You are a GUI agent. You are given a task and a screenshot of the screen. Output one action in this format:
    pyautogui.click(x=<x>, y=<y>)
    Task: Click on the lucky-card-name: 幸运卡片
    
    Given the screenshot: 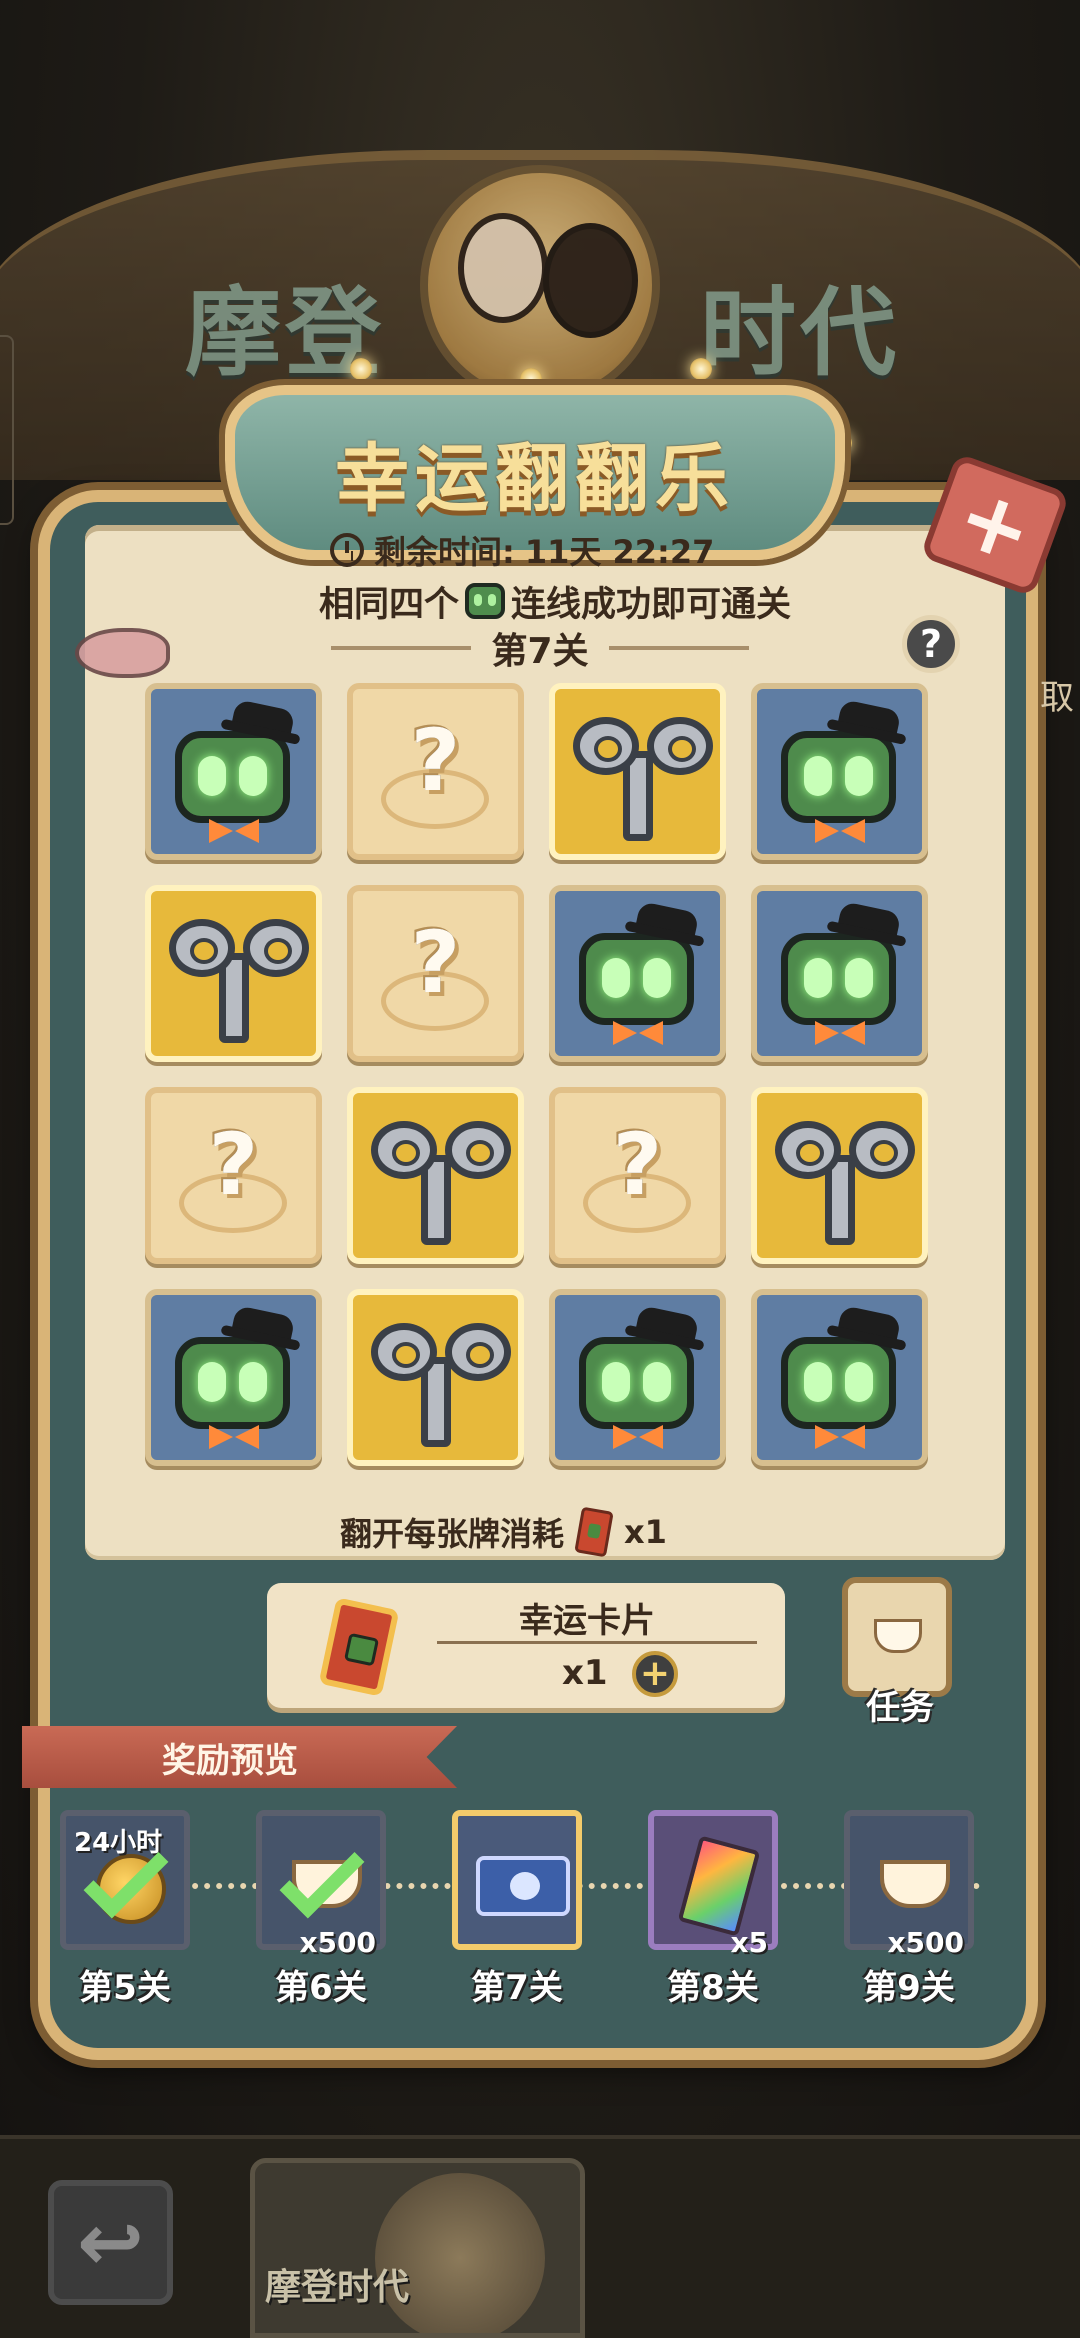 What is the action you would take?
    pyautogui.click(x=587, y=1621)
    